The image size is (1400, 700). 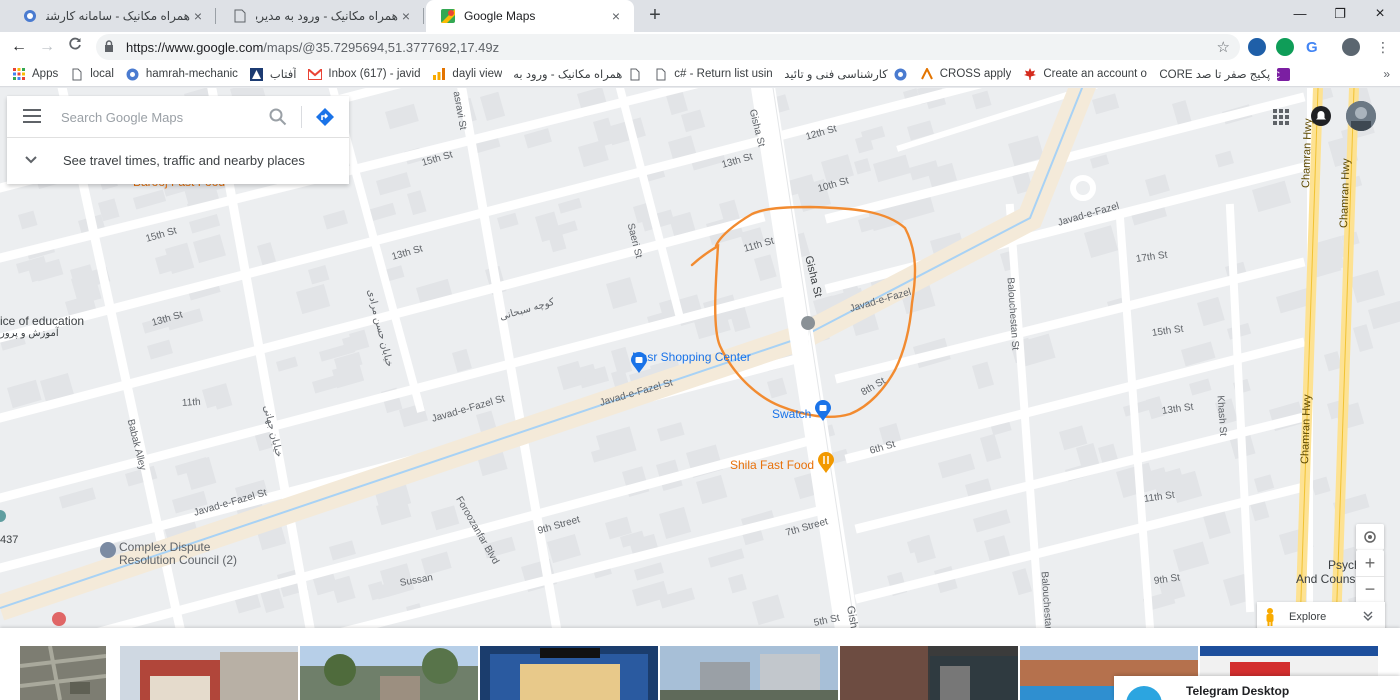 What do you see at coordinates (32, 116) in the screenshot?
I see `hamburger-menu-icon` at bounding box center [32, 116].